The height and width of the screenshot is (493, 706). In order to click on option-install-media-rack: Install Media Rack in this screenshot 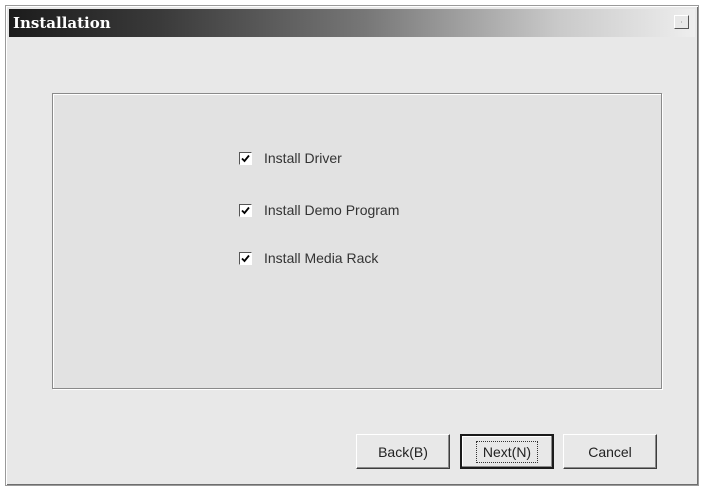, I will do `click(308, 258)`.